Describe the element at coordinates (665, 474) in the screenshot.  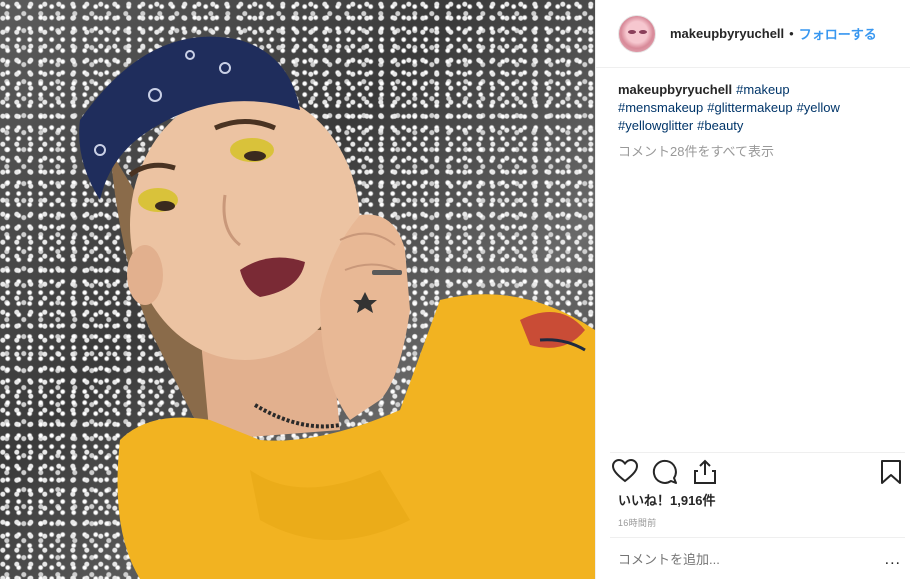
I see `comment-icon` at that location.